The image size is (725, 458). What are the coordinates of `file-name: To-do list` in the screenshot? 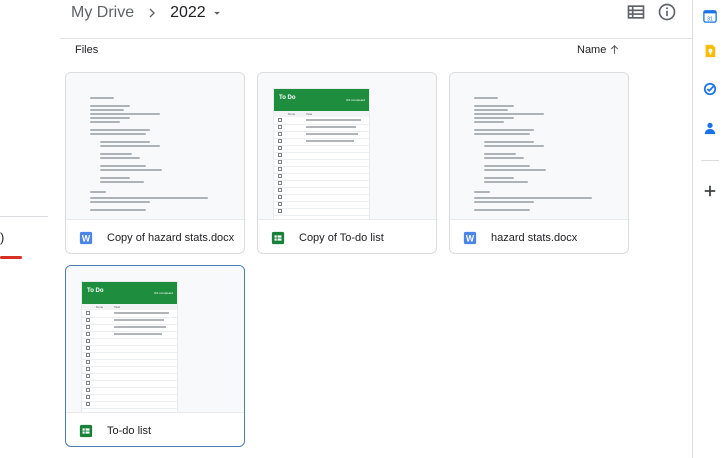 It's located at (129, 431).